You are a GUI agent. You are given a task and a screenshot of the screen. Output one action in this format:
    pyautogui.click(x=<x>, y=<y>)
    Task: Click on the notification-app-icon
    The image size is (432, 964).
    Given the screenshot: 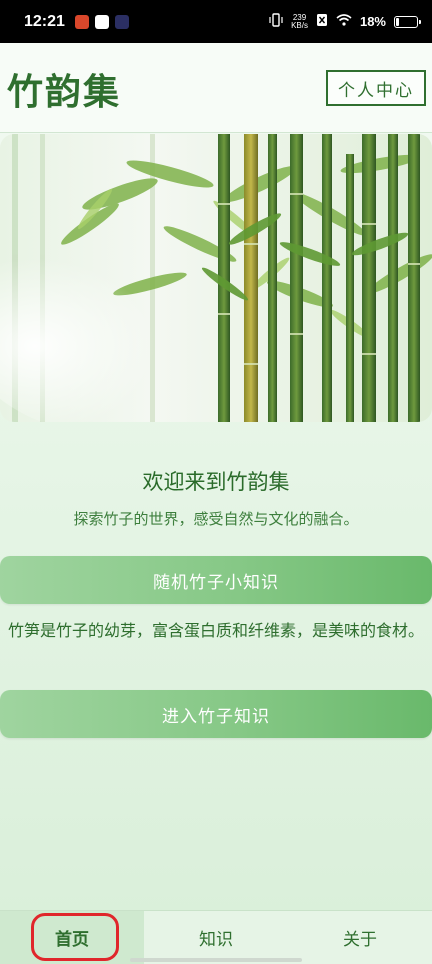 What is the action you would take?
    pyautogui.click(x=81, y=21)
    